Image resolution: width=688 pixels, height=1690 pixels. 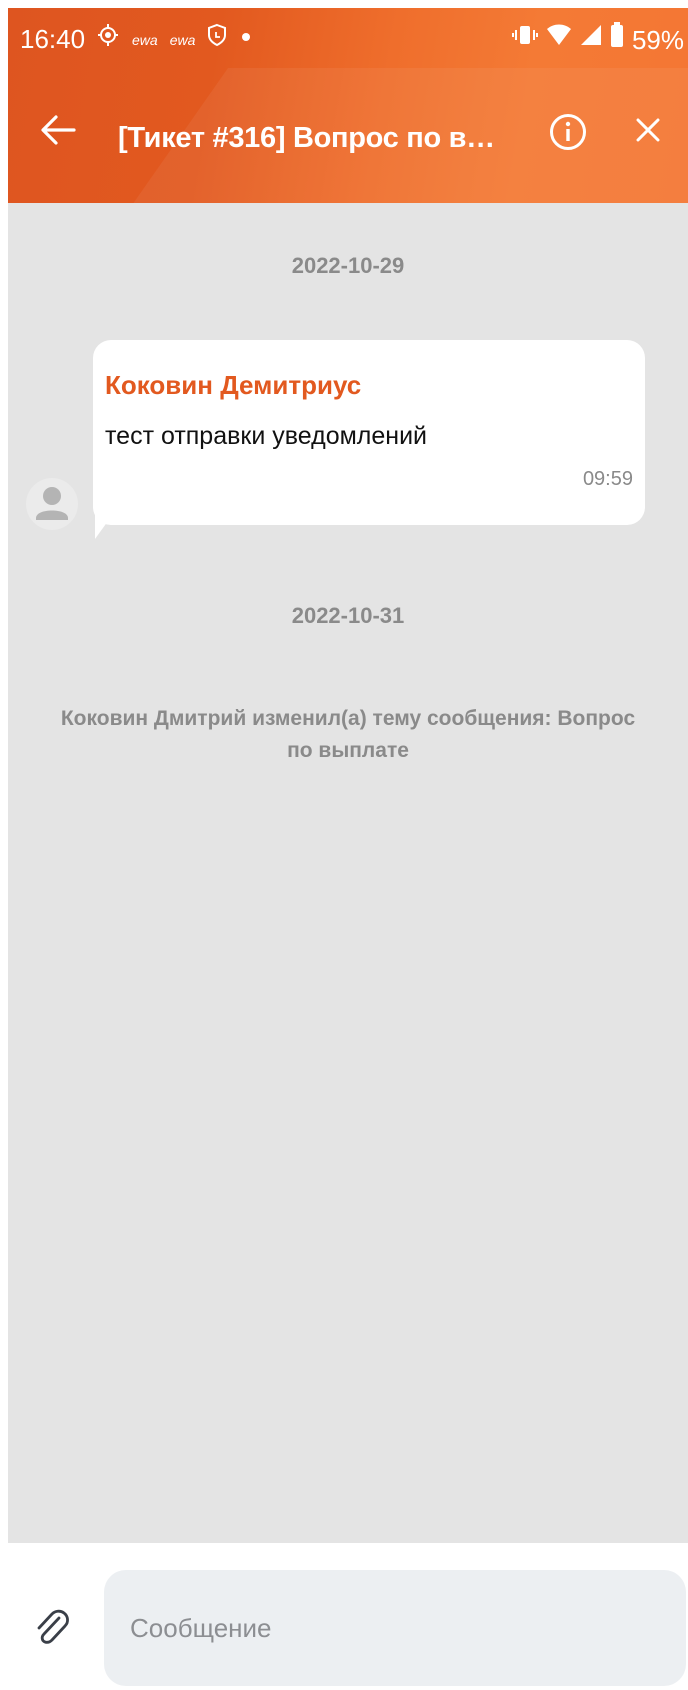 I want to click on vibrate-icon, so click(x=524, y=40).